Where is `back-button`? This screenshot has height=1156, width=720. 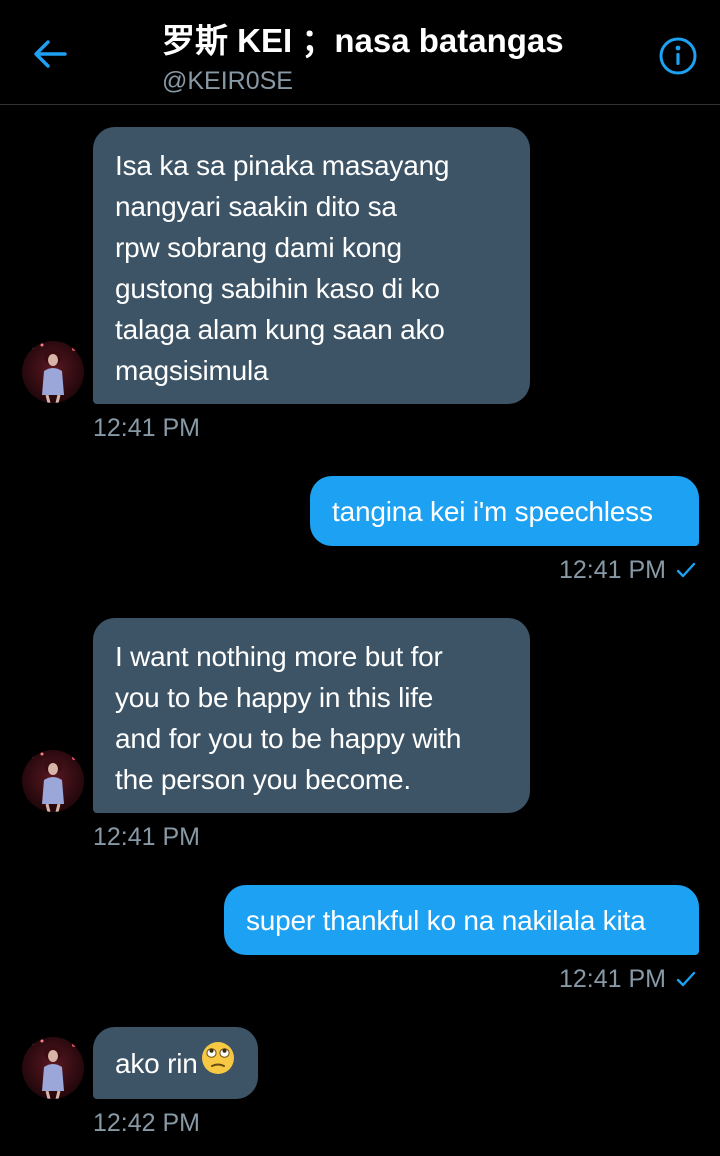
back-button is located at coordinates (50, 56).